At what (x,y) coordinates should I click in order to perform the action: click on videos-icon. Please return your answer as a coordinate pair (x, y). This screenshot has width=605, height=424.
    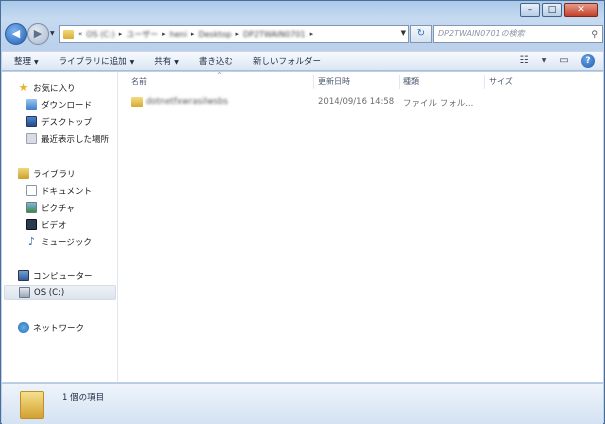
    Looking at the image, I should click on (31, 224).